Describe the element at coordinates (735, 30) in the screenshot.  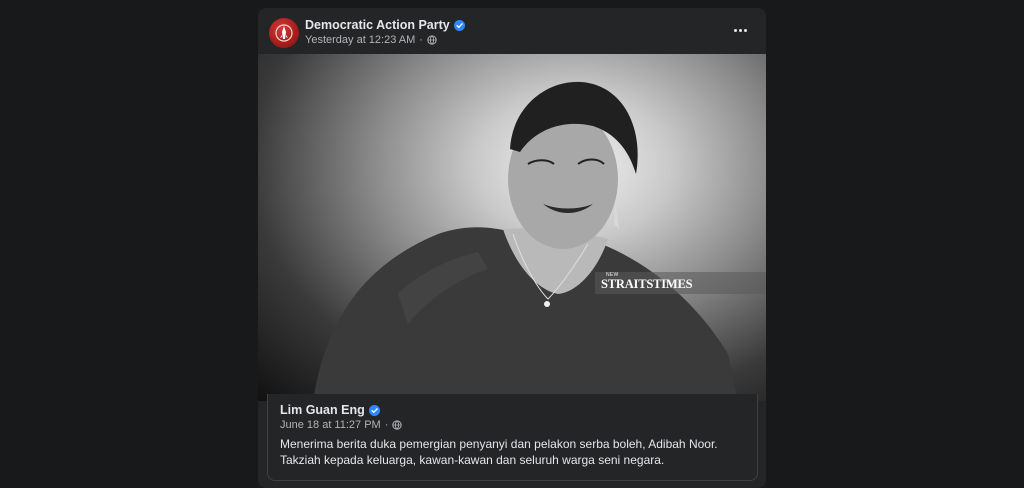
I see `more-options-icon` at that location.